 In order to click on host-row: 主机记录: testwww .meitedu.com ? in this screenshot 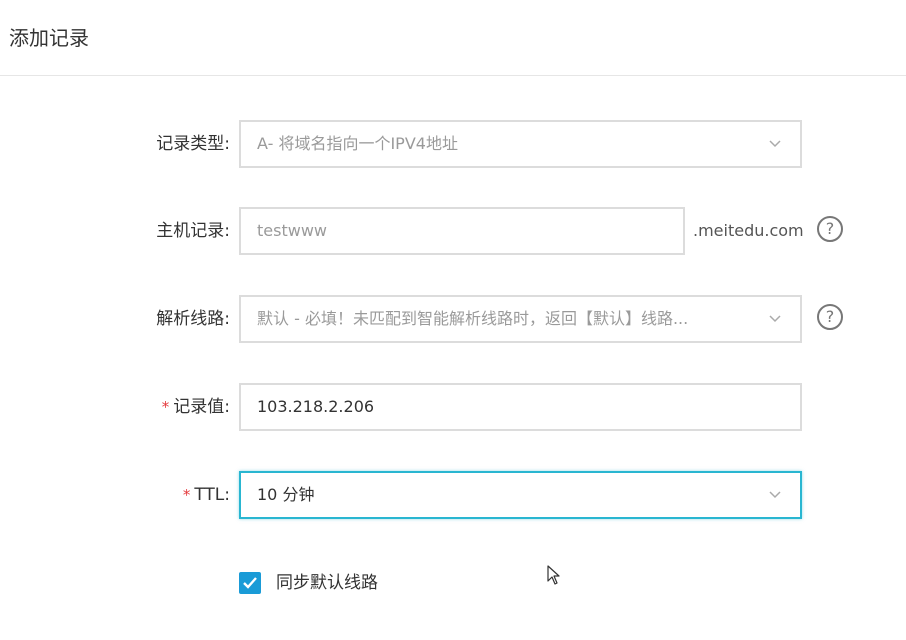, I will do `click(453, 231)`.